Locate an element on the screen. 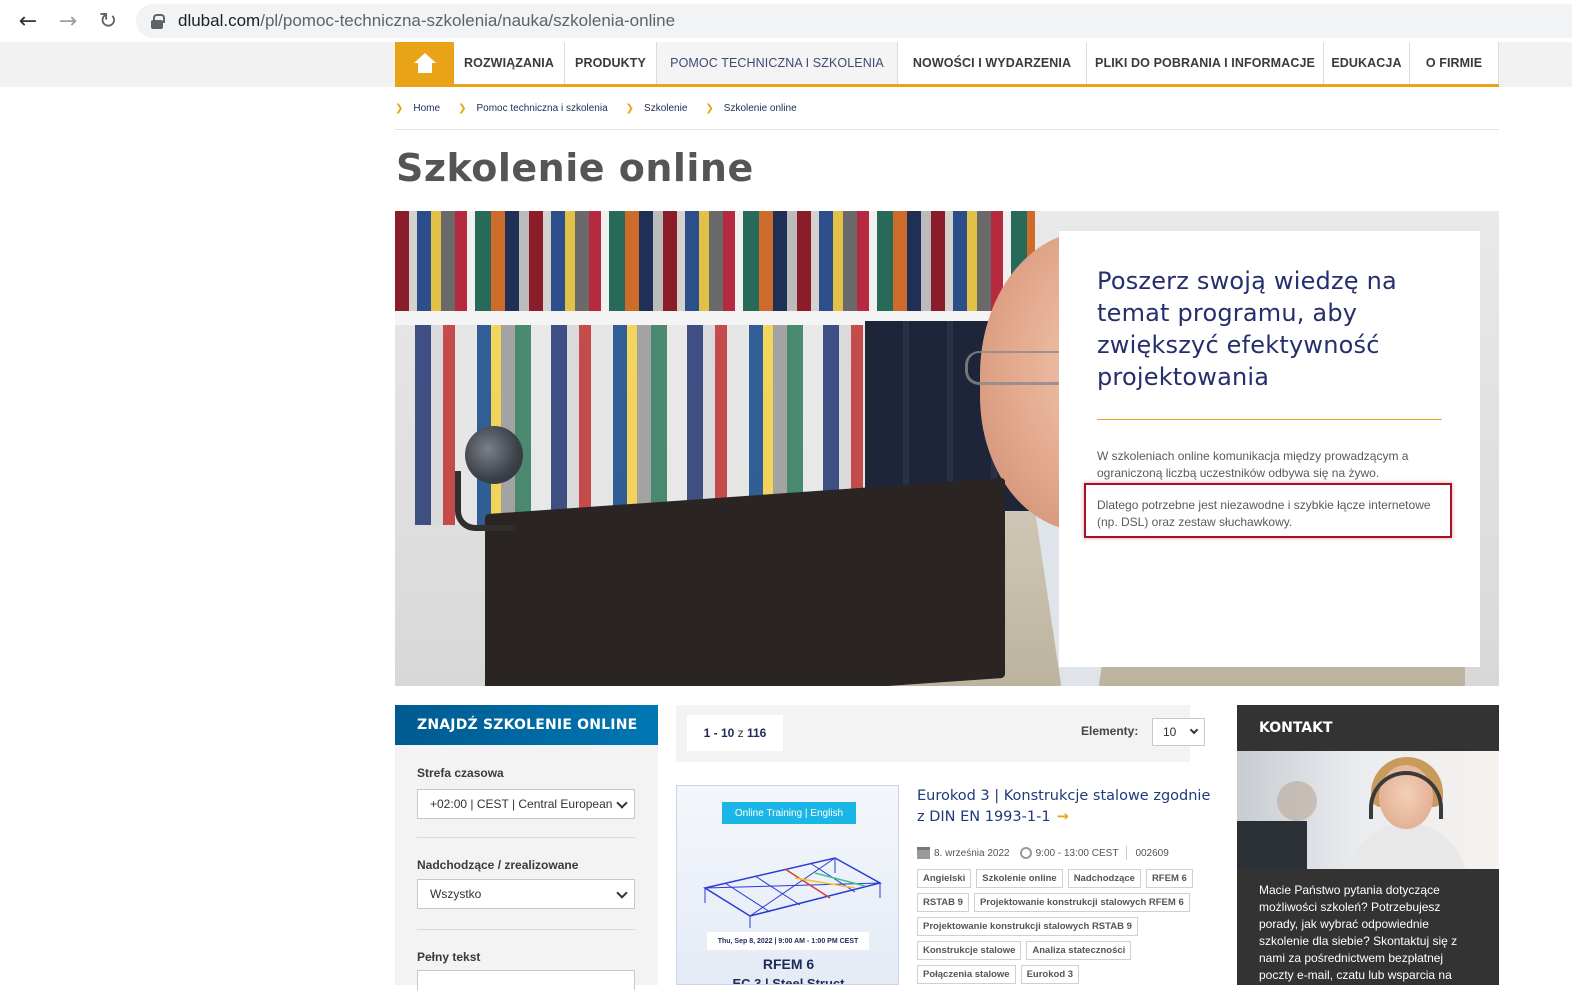 The image size is (1572, 990). reload-icon: ↻ is located at coordinates (108, 21).